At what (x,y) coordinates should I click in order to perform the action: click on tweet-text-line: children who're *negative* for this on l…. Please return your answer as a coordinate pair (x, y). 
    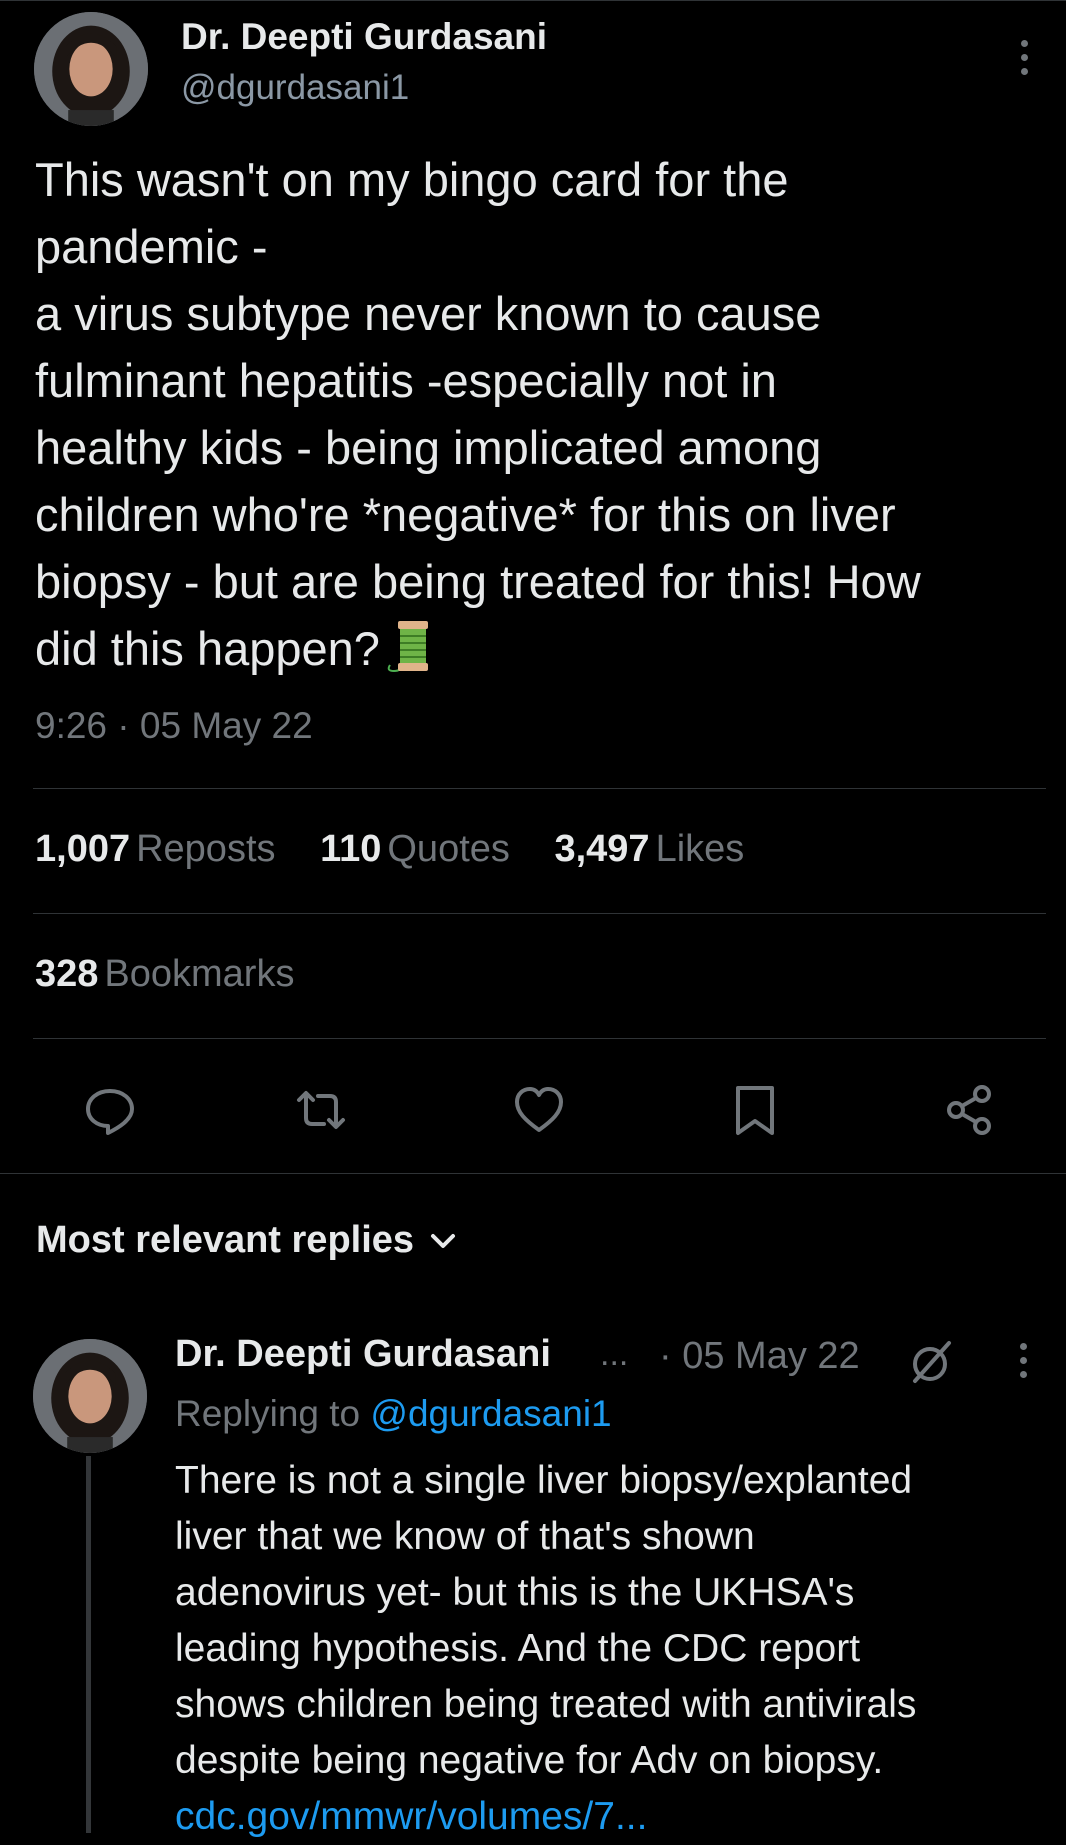
    Looking at the image, I should click on (465, 514).